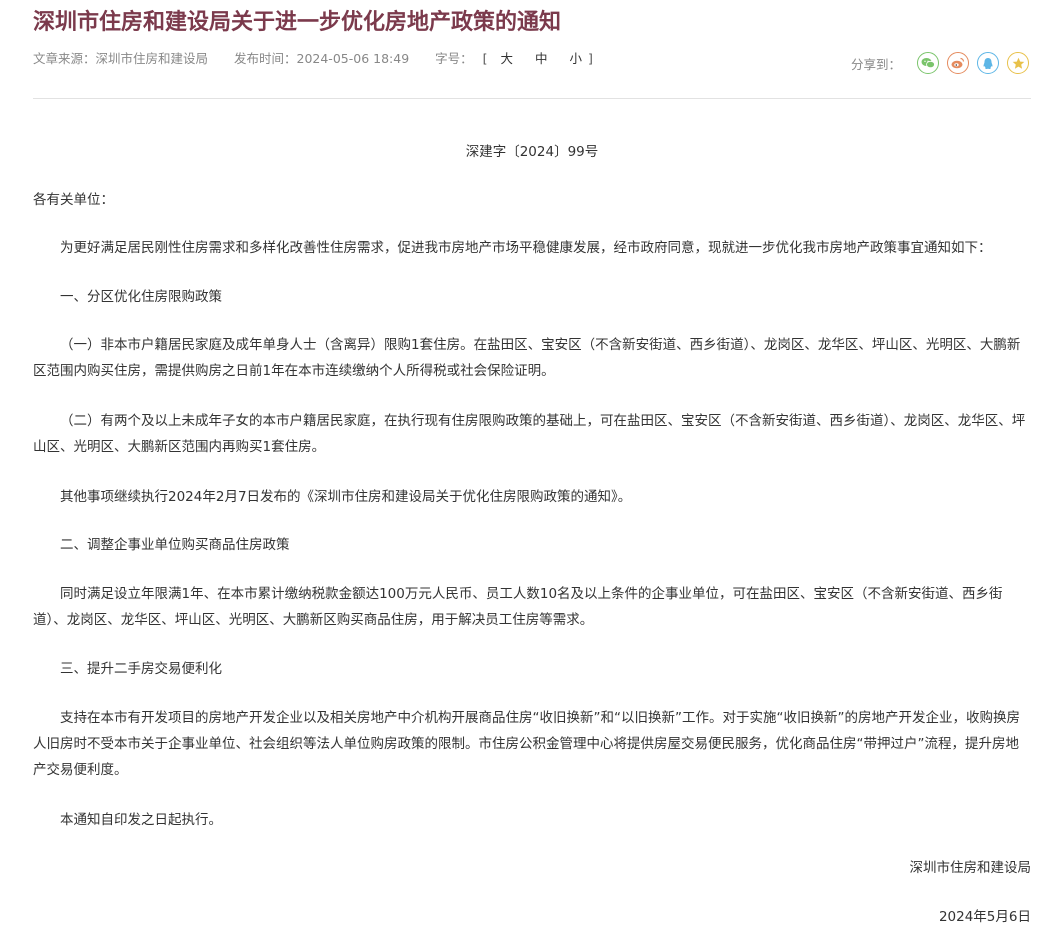 The width and height of the screenshot is (1059, 933). Describe the element at coordinates (454, 58) in the screenshot. I see `font-size-label: 字号：` at that location.